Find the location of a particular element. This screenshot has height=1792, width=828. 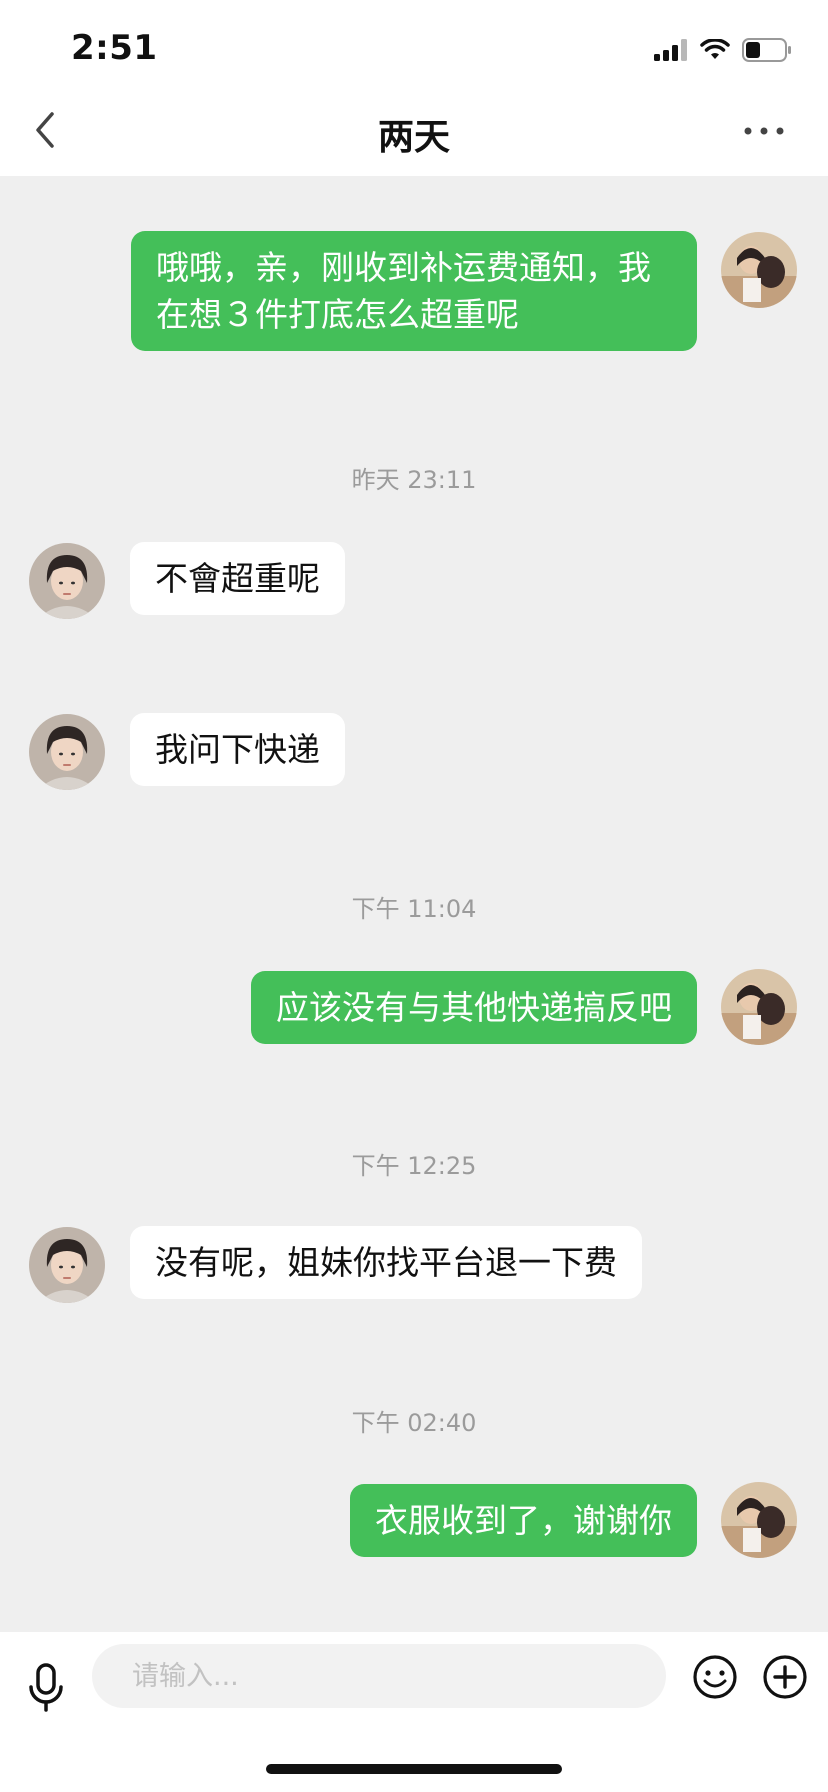

message-bubble-received: 不會超重呢 is located at coordinates (237, 578).